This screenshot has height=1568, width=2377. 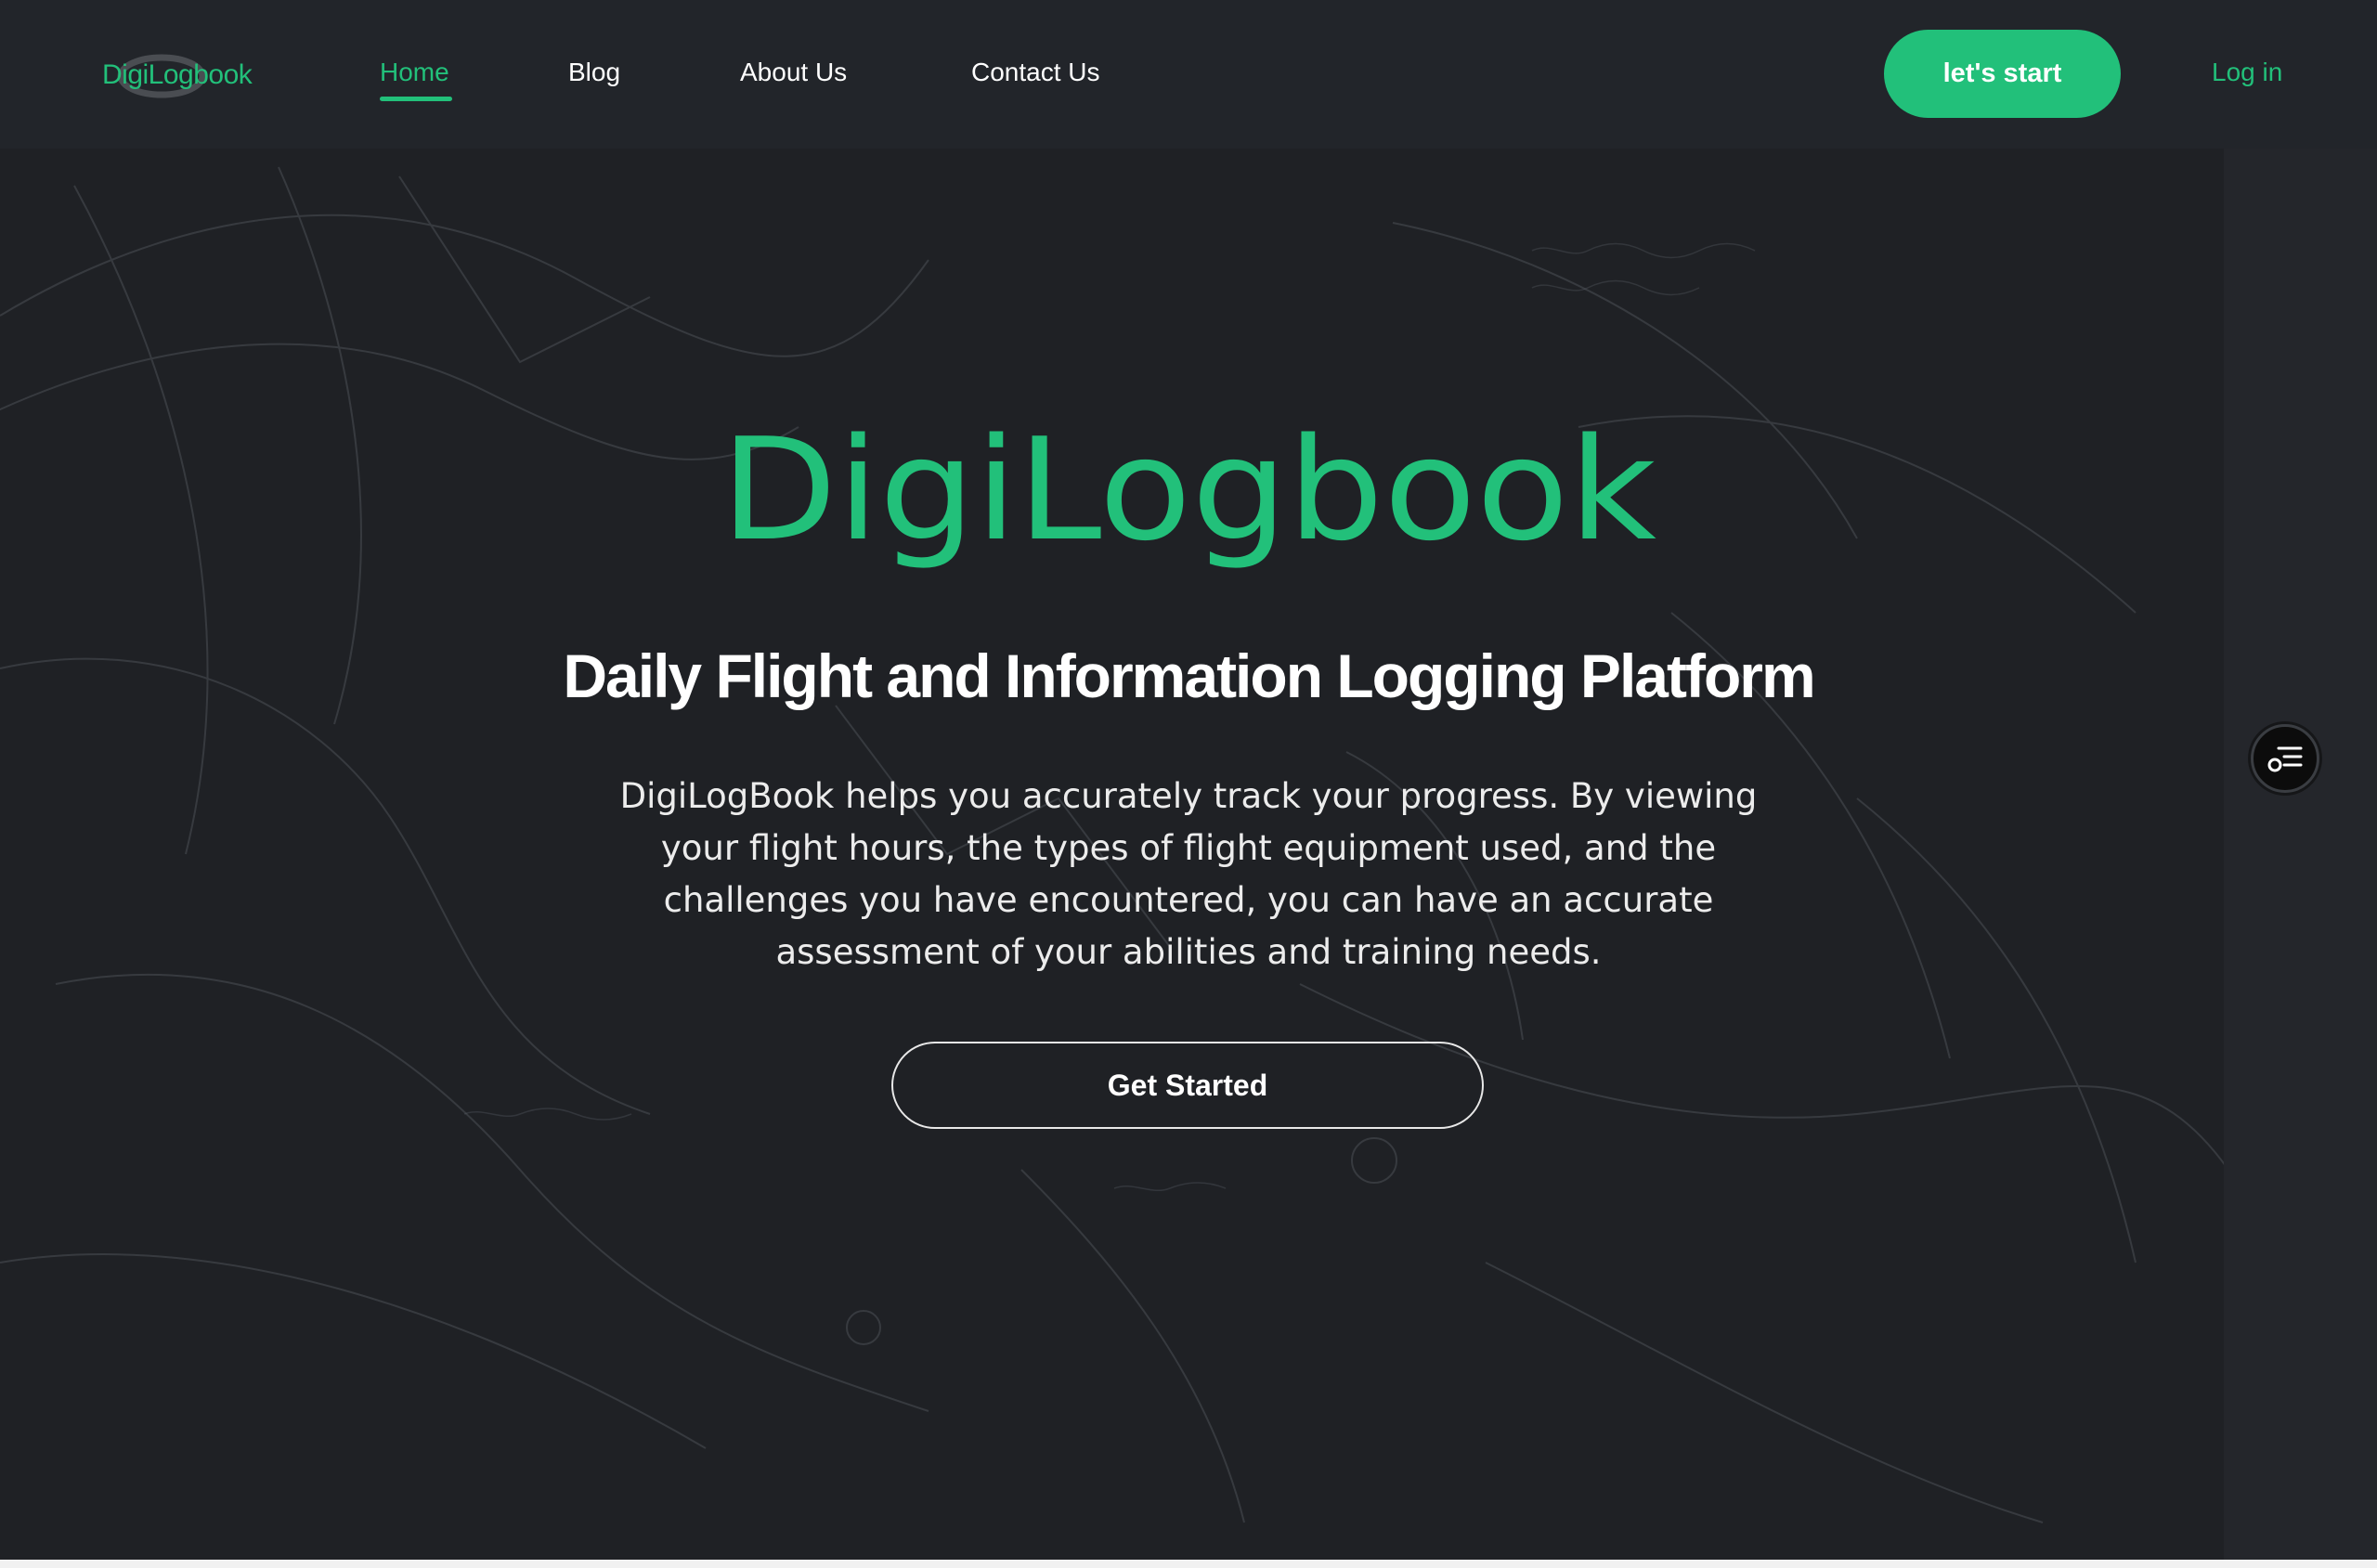 I want to click on logo-swoosh-icon: DigiLogbook, so click(x=177, y=76).